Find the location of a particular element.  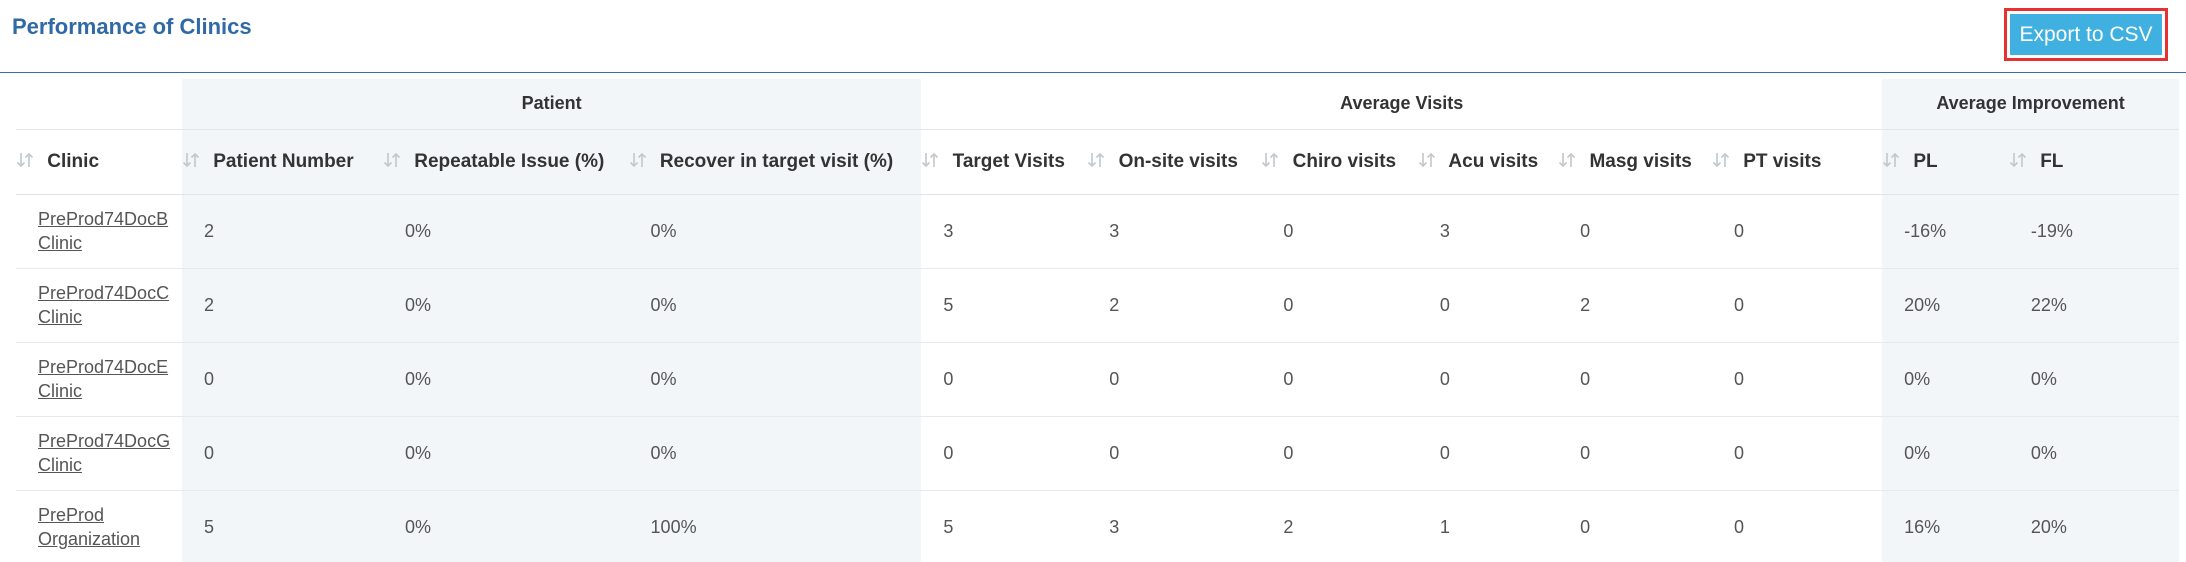

cell-fl: -19% is located at coordinates (2093, 231).